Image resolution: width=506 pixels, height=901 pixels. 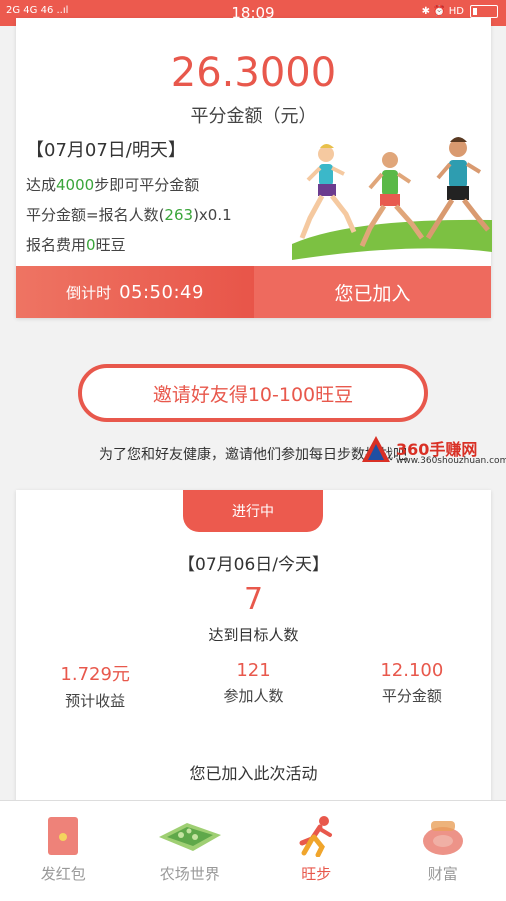 I want to click on rule-steps-suffix: 步即可平分金额, so click(x=146, y=185).